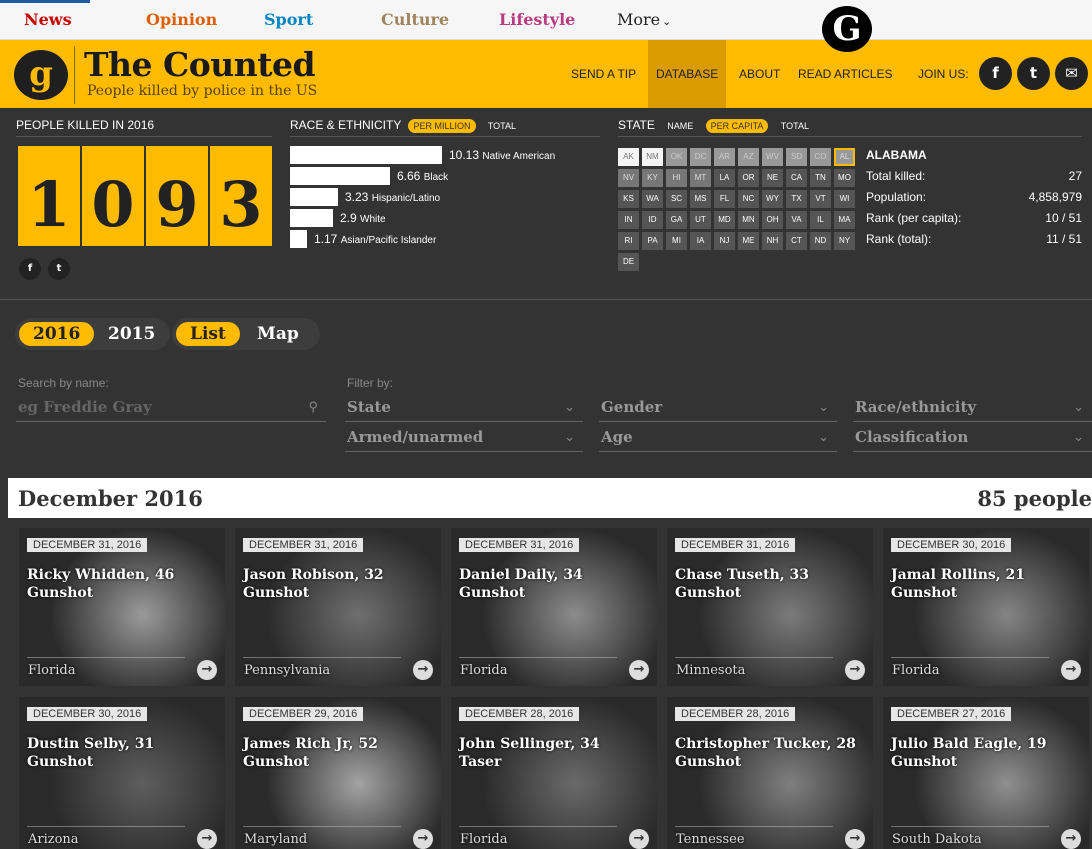  I want to click on state-cell: HI, so click(676, 178).